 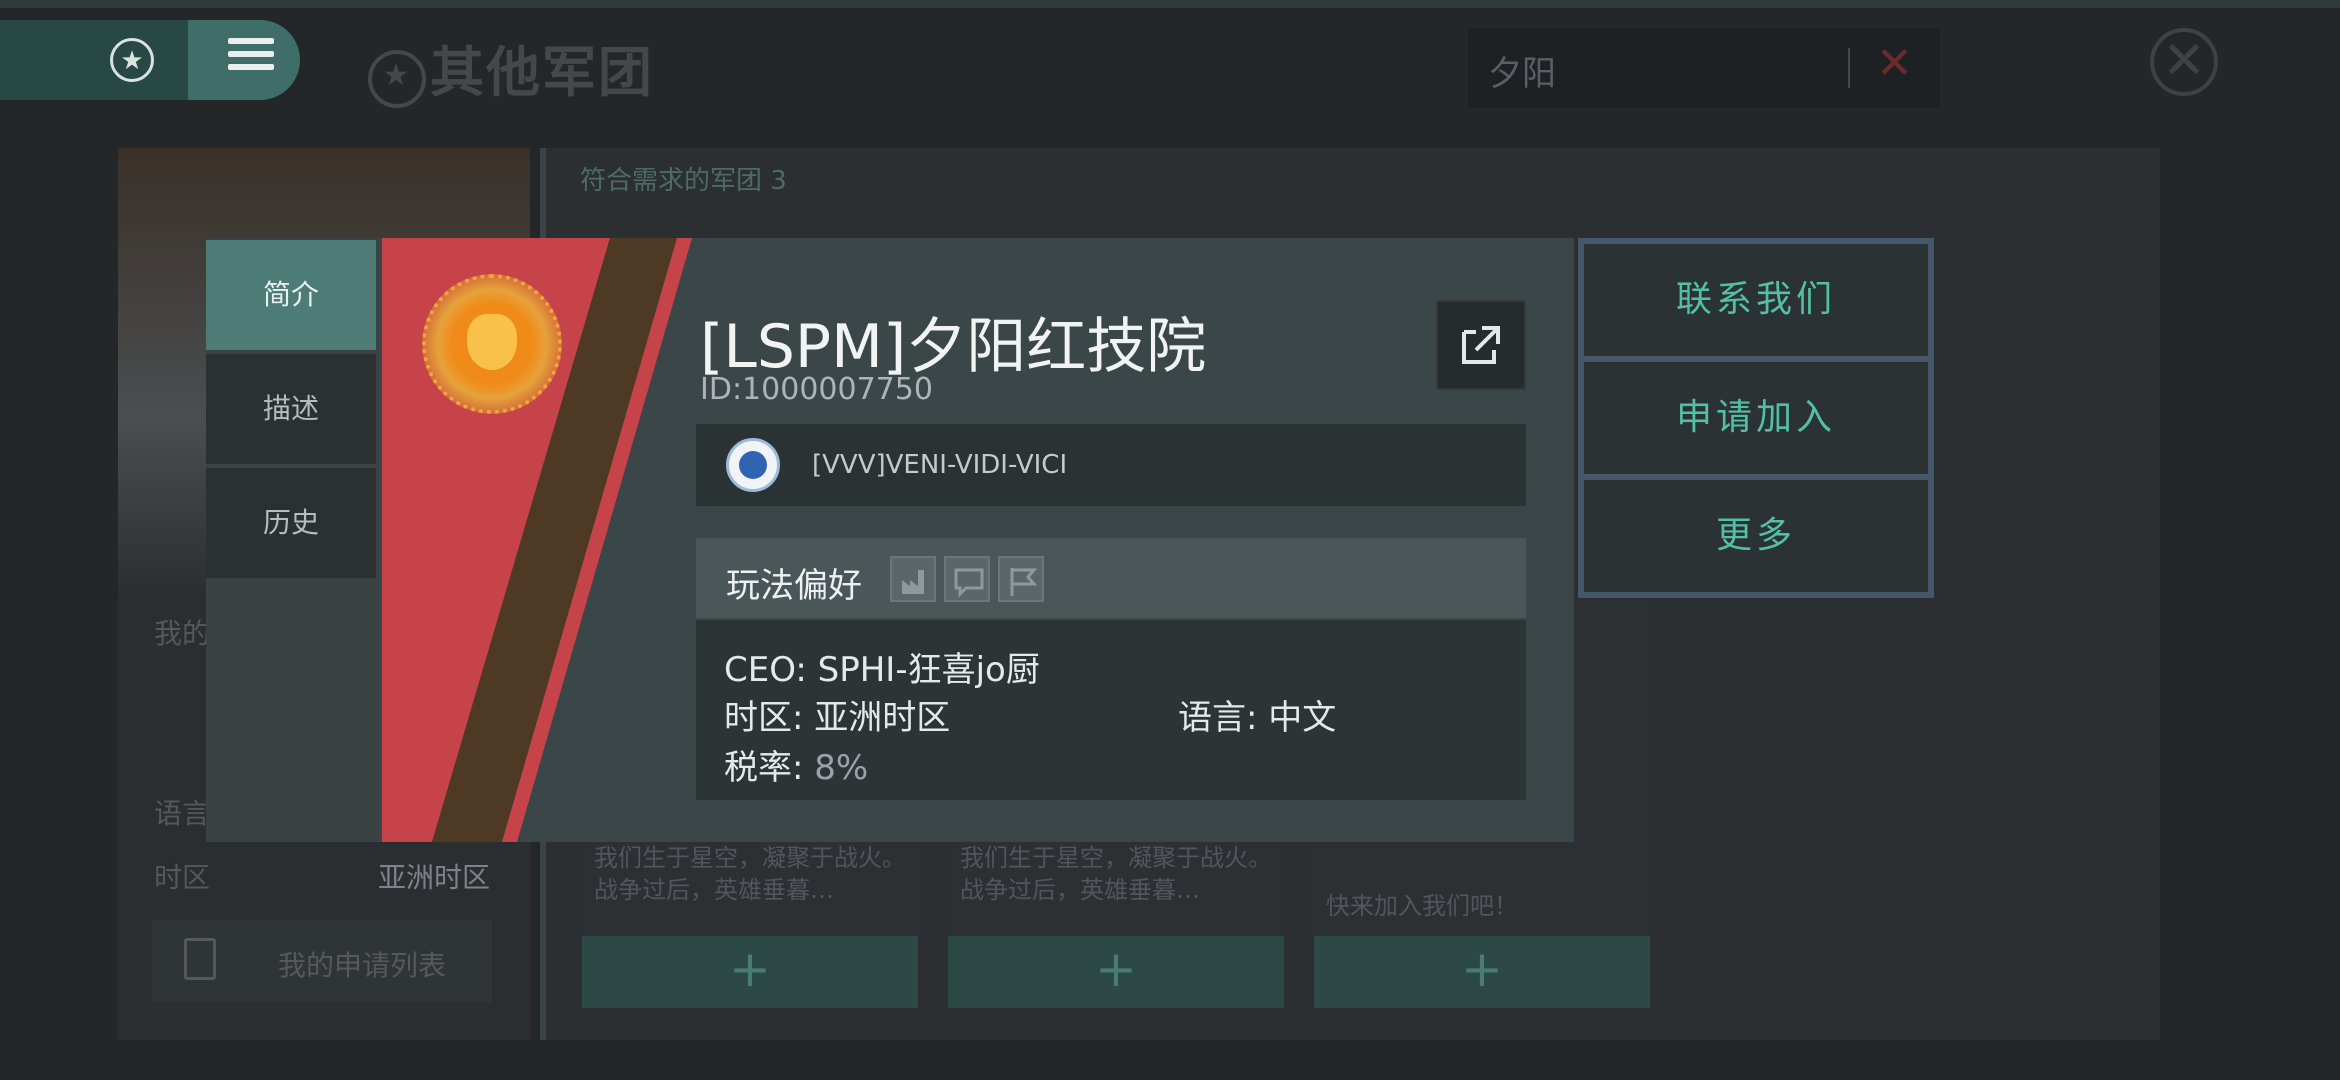 What do you see at coordinates (132, 60) in the screenshot?
I see `star-badge-icon: ★` at bounding box center [132, 60].